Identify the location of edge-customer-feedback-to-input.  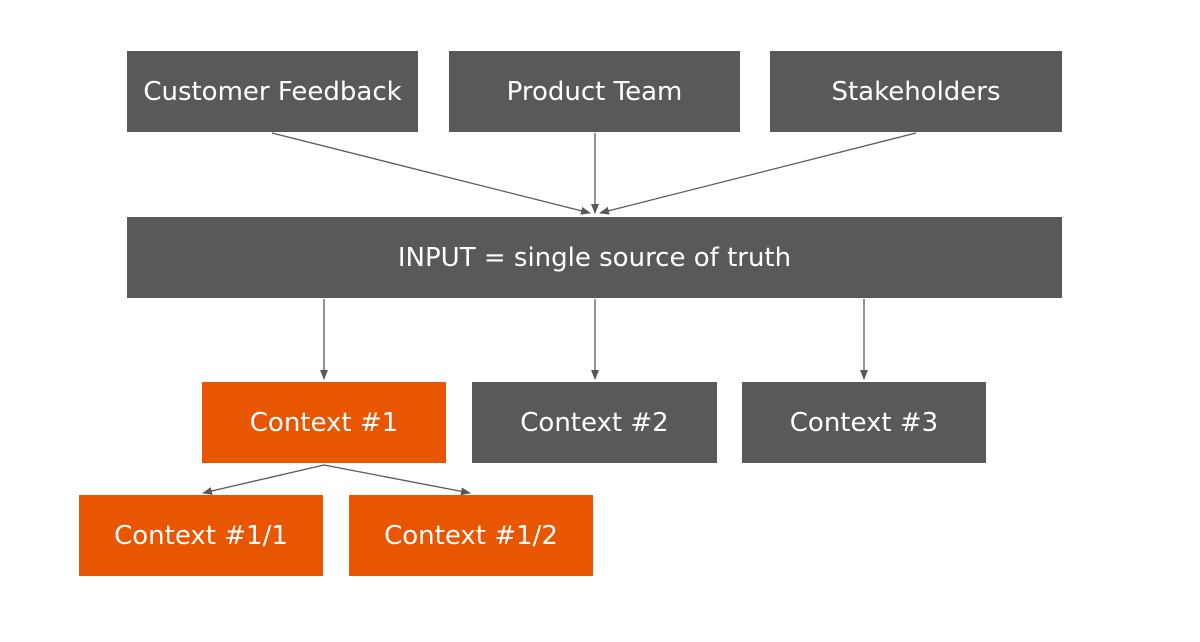
(431, 173).